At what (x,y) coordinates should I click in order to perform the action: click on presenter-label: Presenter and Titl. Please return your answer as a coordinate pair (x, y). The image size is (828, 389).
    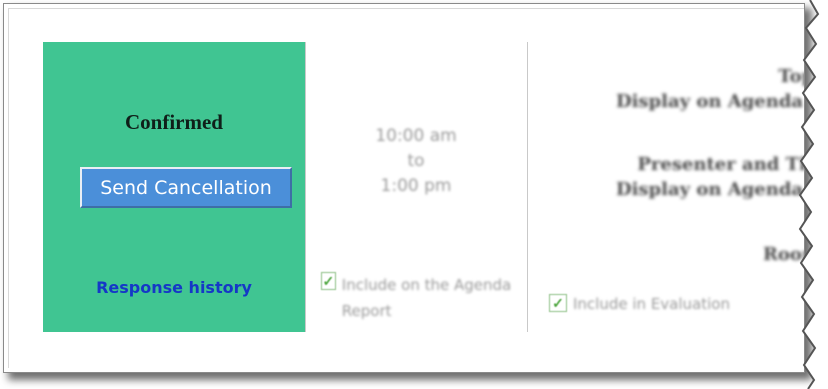
    Looking at the image, I should click on (721, 164).